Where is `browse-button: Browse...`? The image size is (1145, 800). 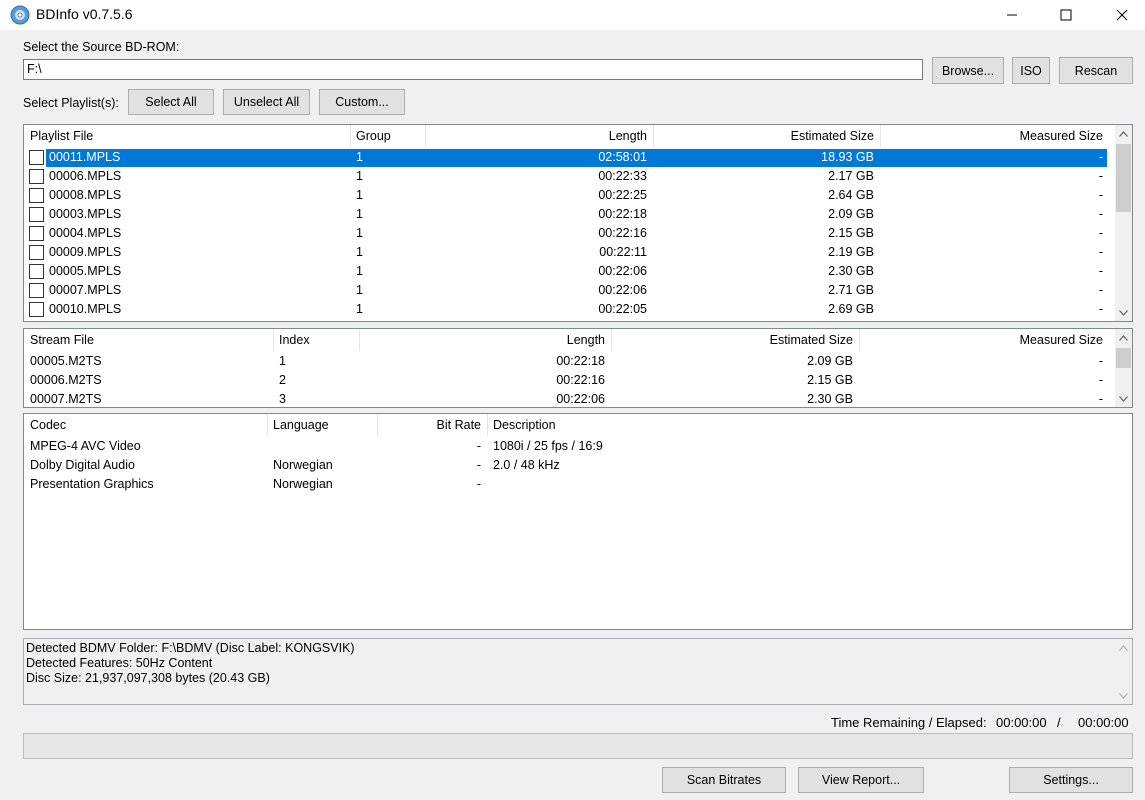 browse-button: Browse... is located at coordinates (968, 70).